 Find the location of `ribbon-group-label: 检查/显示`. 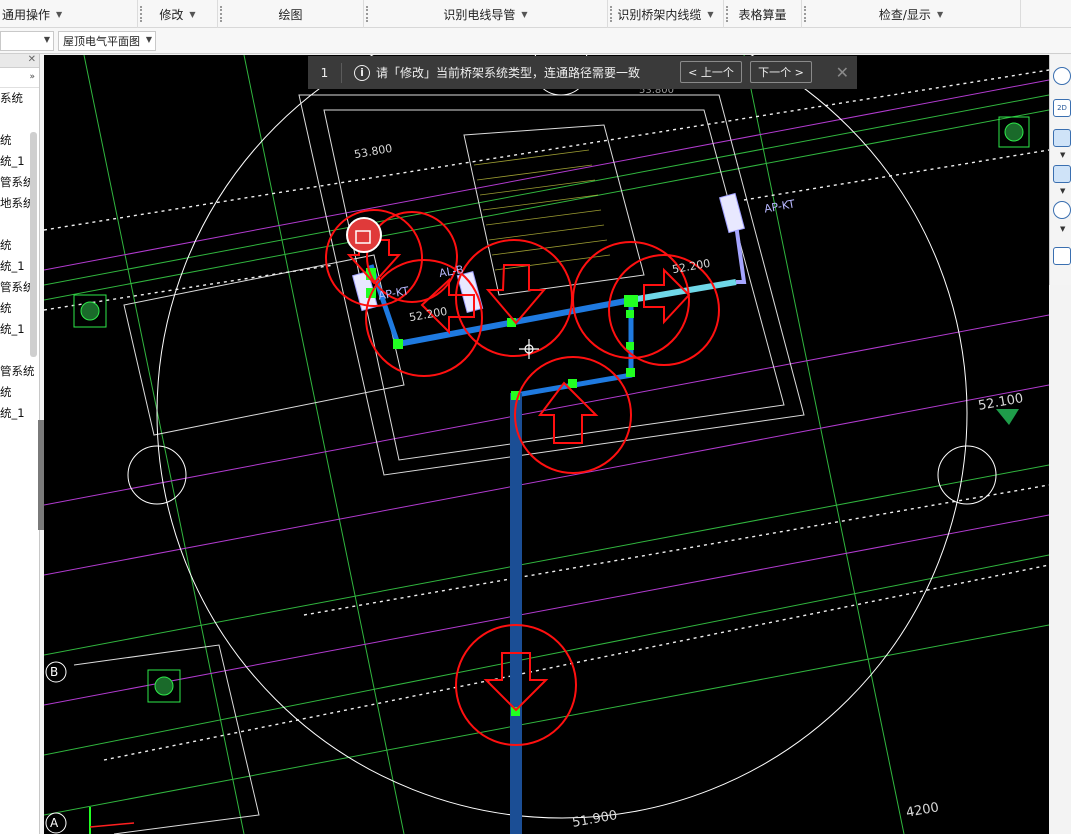

ribbon-group-label: 检查/显示 is located at coordinates (904, 14).